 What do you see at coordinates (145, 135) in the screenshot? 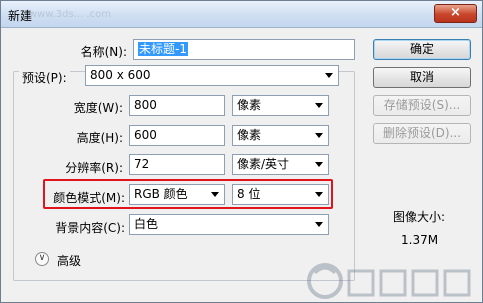
I see `height-value: 600` at bounding box center [145, 135].